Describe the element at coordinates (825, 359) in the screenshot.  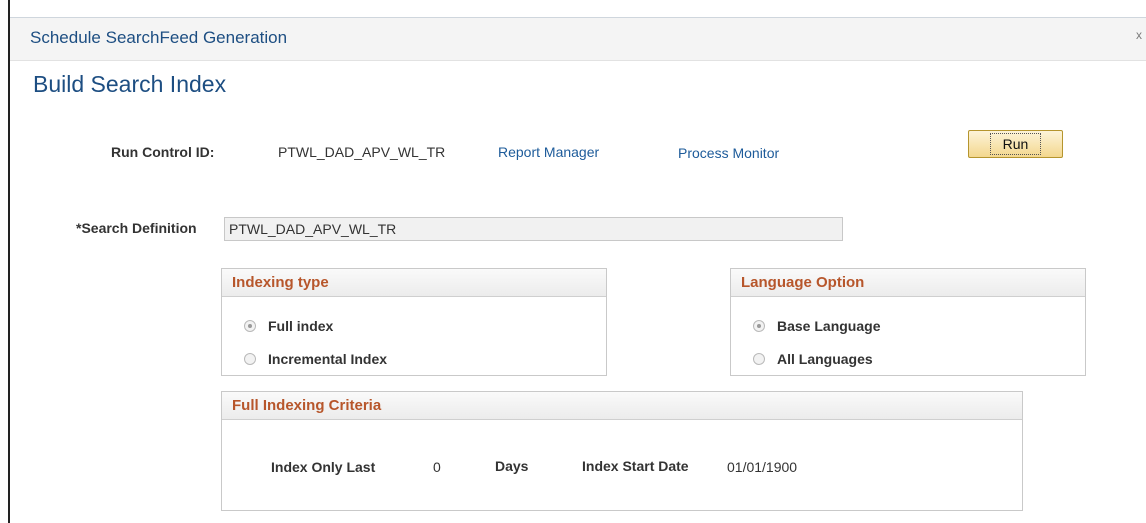
I see `all-languages-label: All Languages` at that location.